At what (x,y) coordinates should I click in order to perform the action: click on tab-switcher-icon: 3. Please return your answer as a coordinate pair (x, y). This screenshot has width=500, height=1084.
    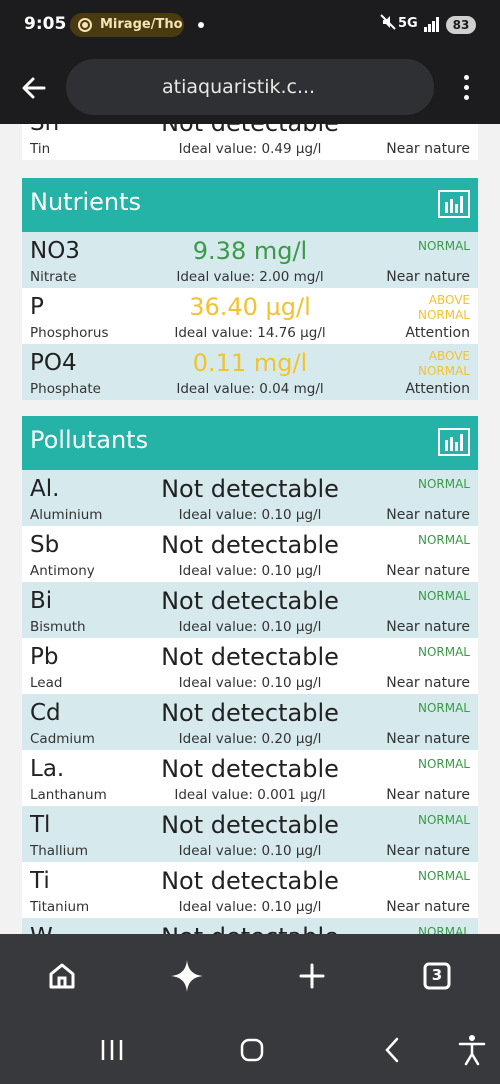
    Looking at the image, I should click on (437, 976).